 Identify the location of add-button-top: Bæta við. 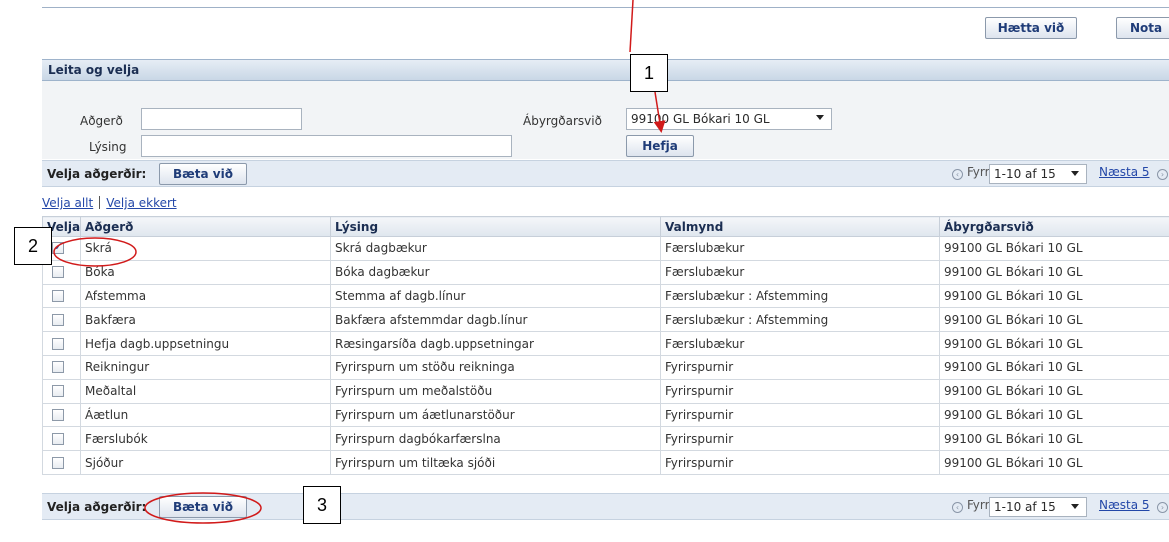
(203, 174).